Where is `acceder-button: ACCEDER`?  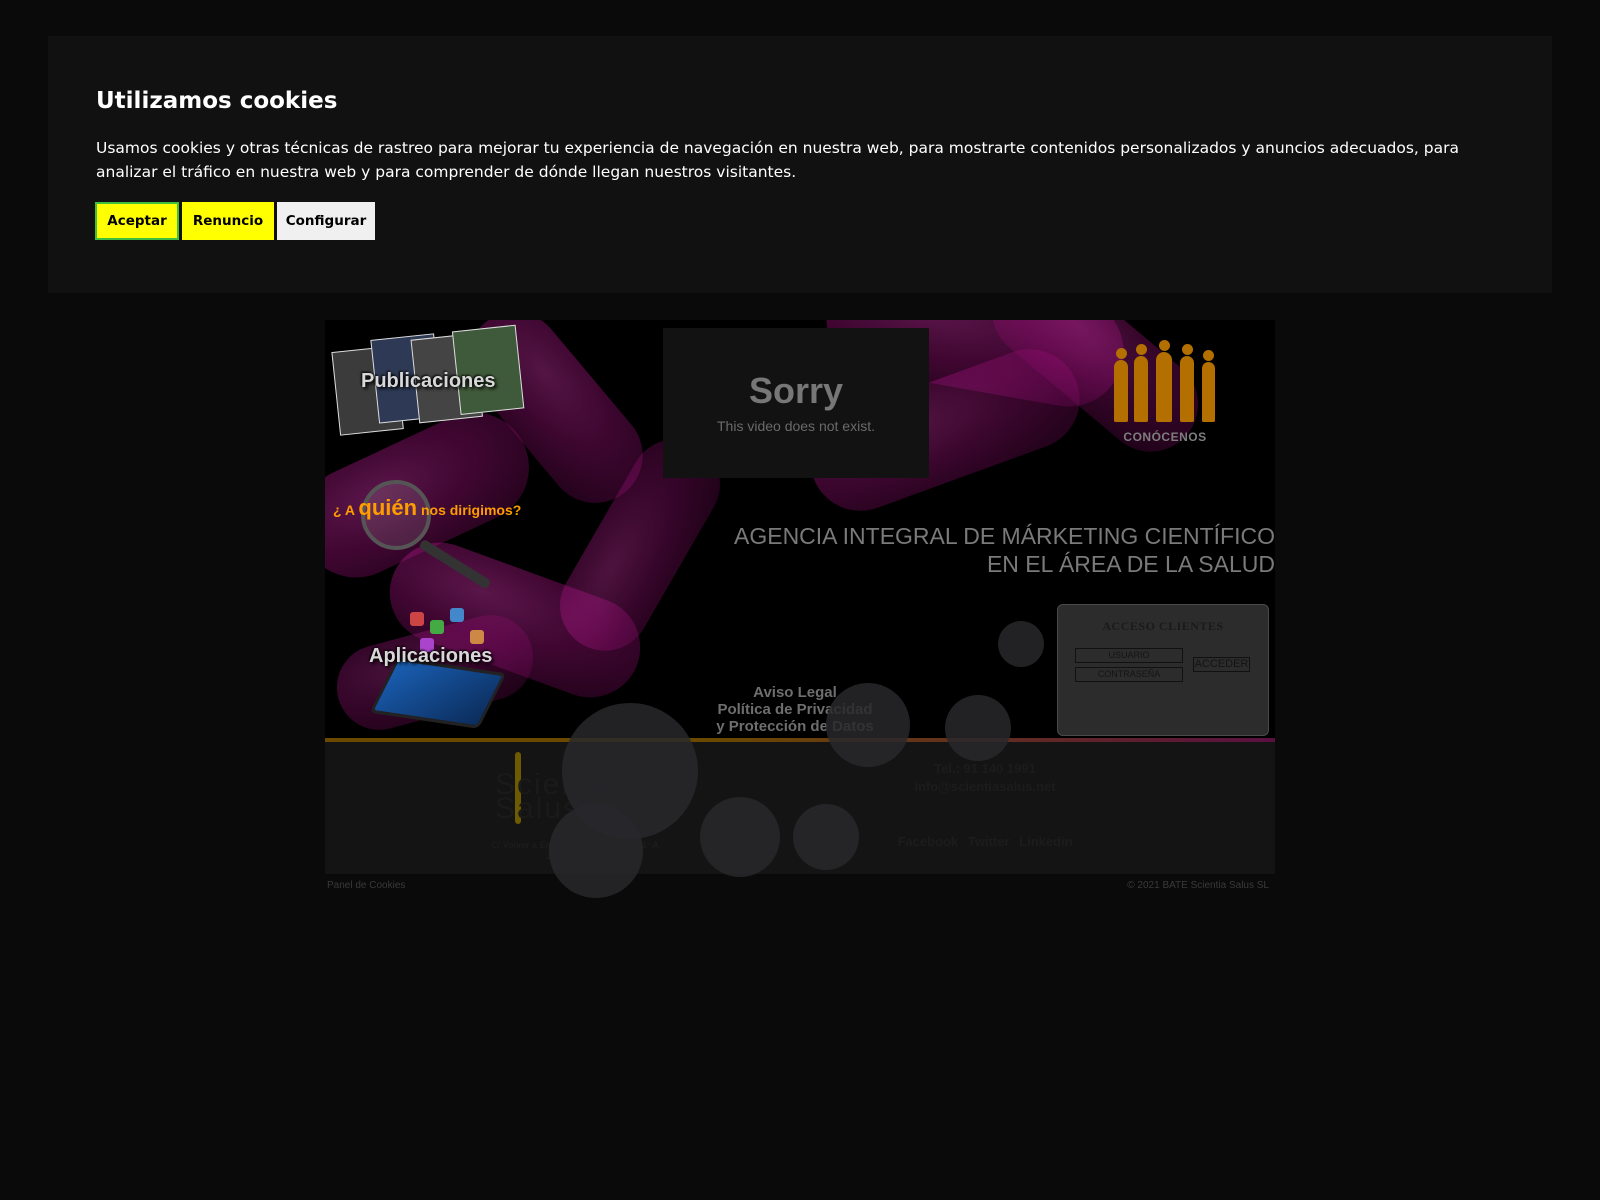
acceder-button: ACCEDER is located at coordinates (1221, 664).